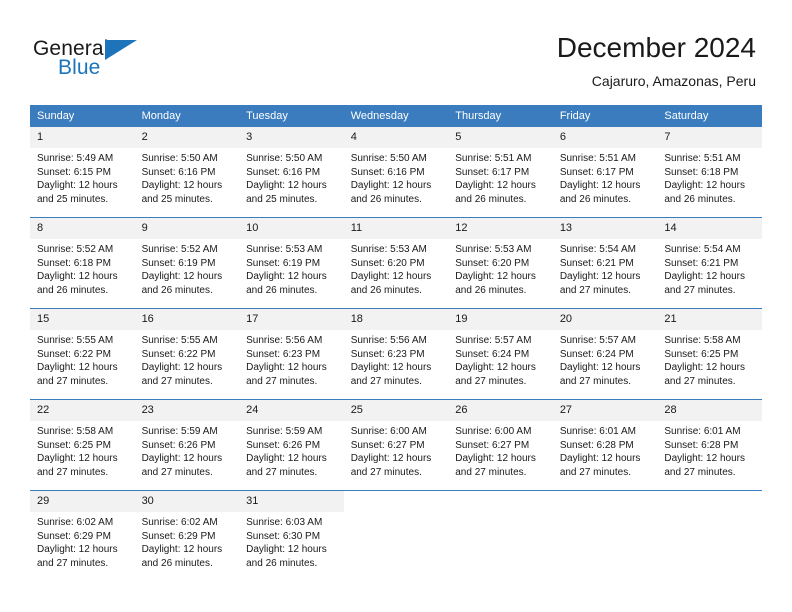 The image size is (792, 612). What do you see at coordinates (387, 354) in the screenshot?
I see `sunset-line: Sunset: 6:23 PM` at bounding box center [387, 354].